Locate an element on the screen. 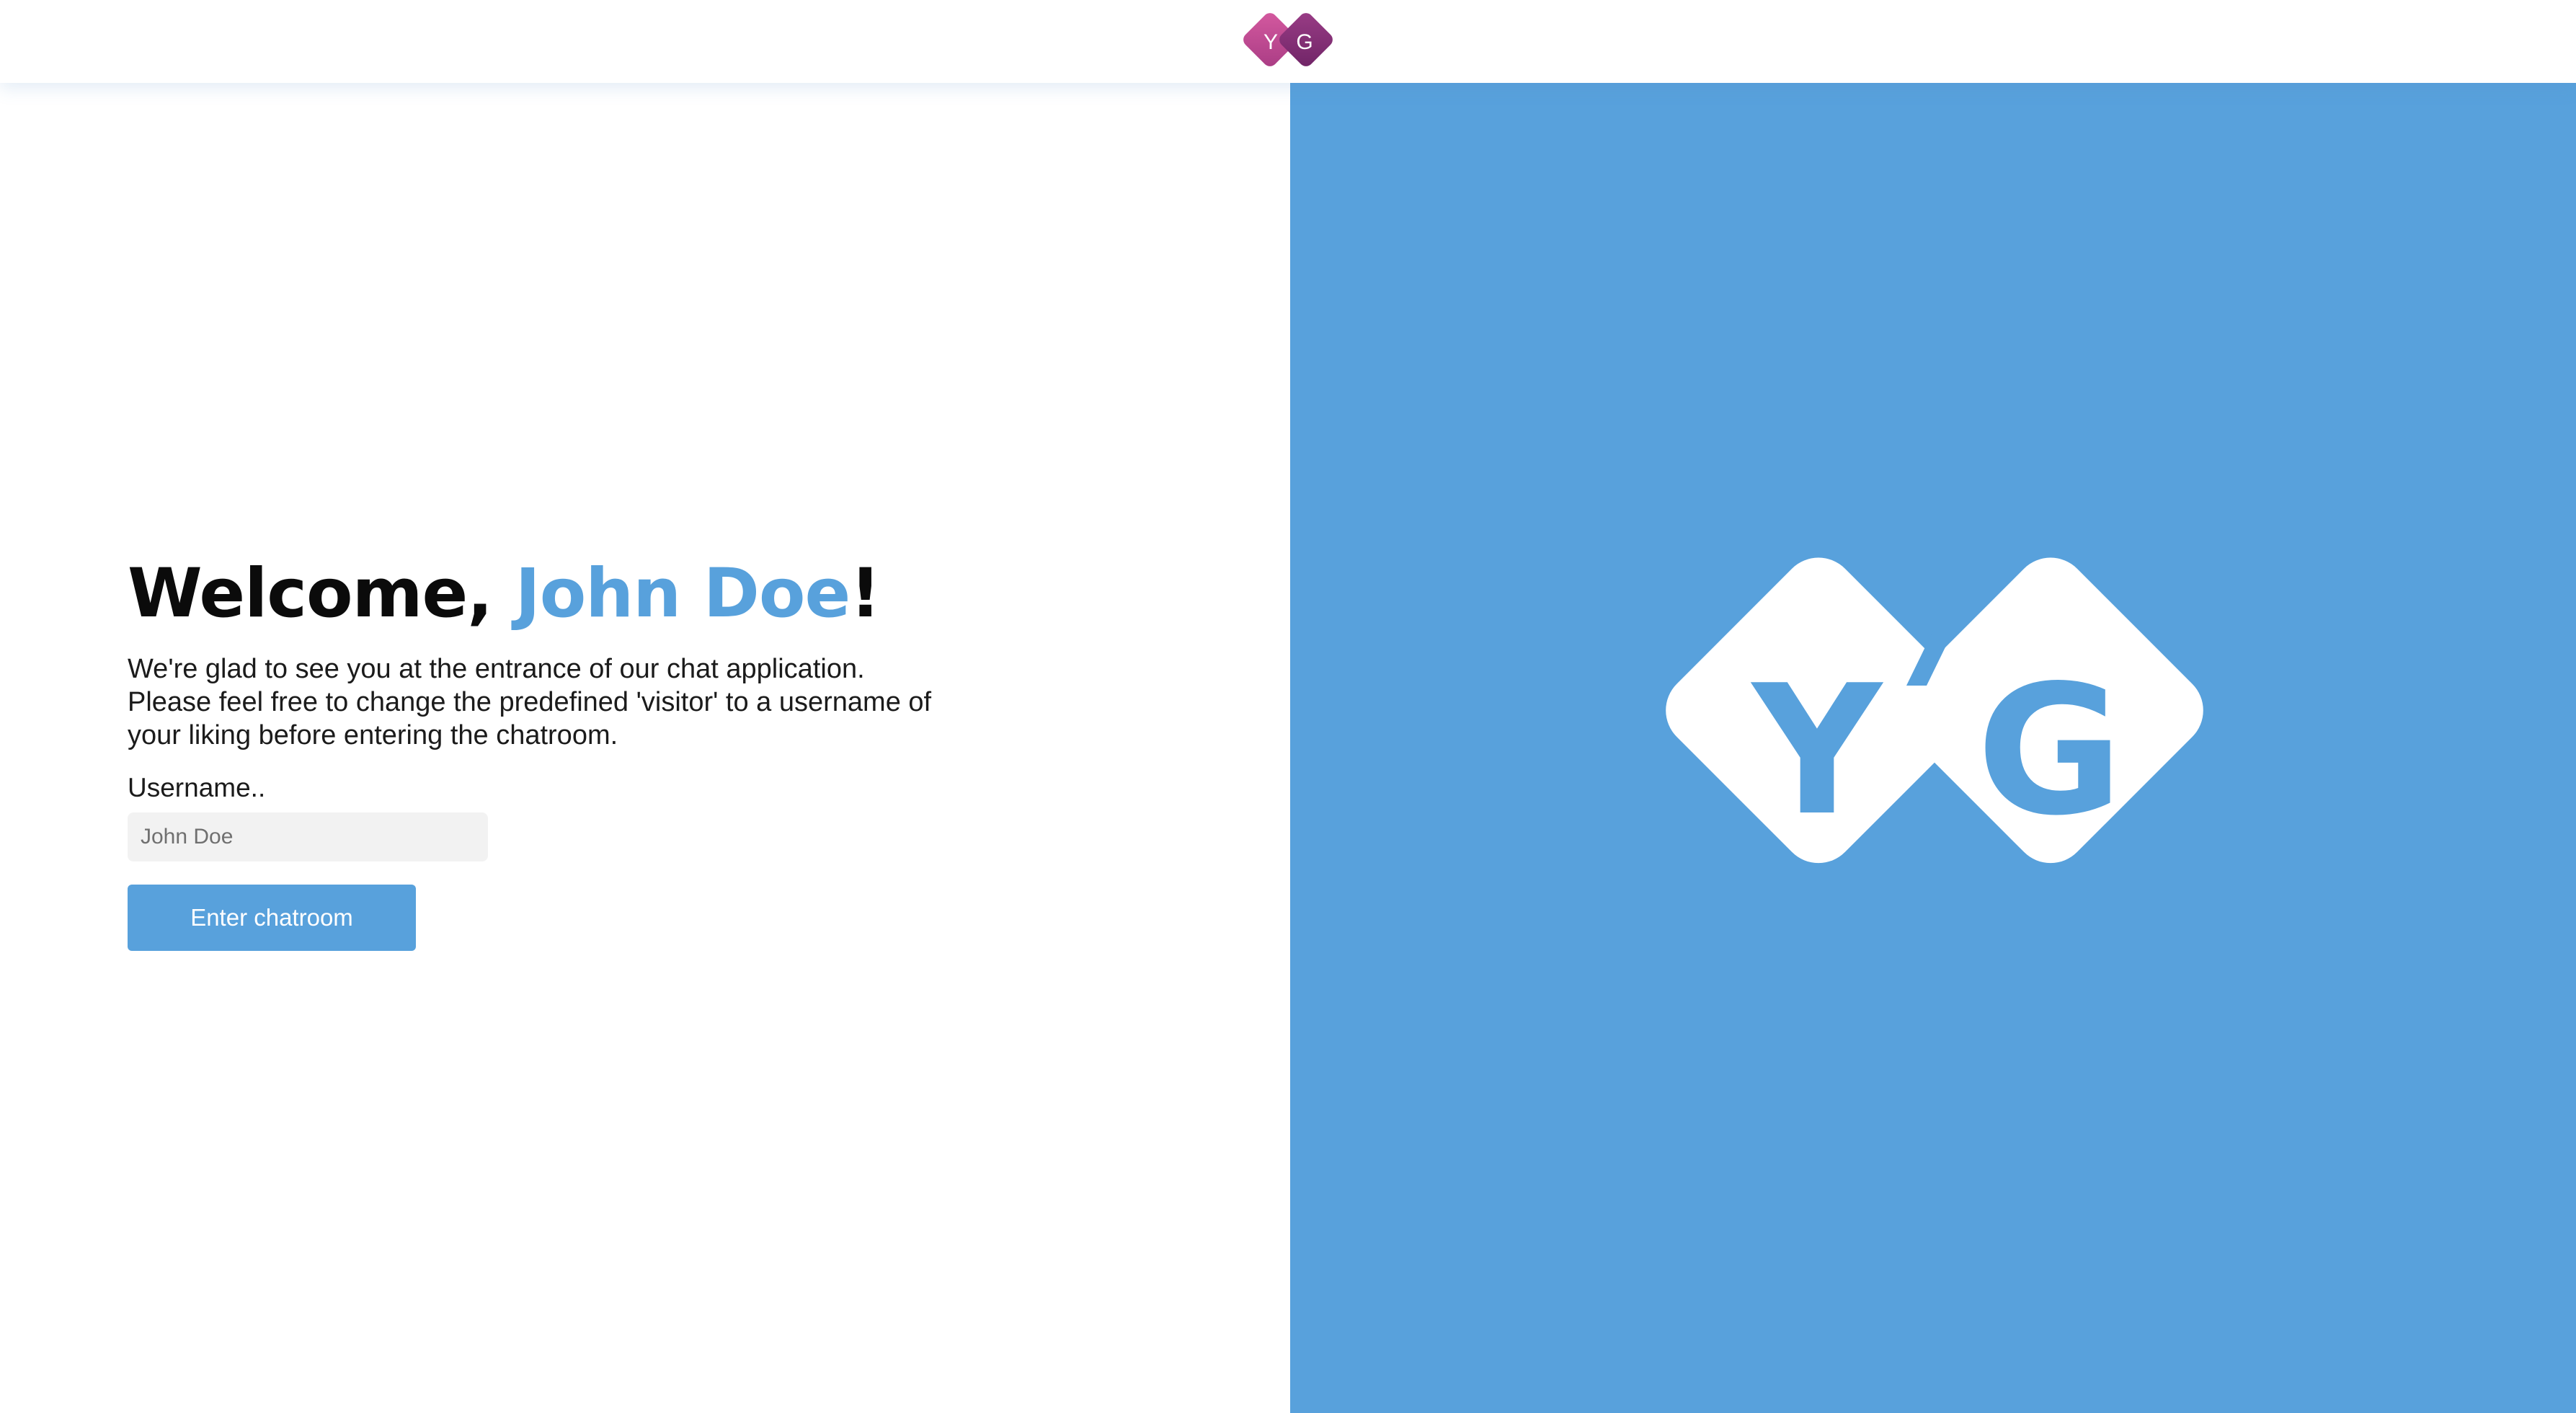  welcome-suffix: ! is located at coordinates (865, 593).